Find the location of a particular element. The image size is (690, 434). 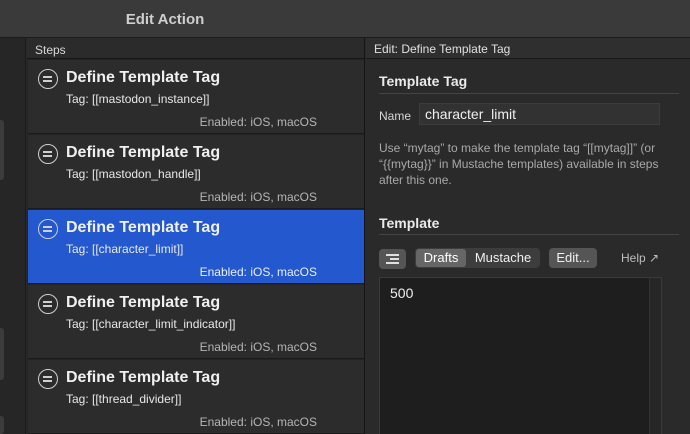

detail-header: Edit: Define Template Tag is located at coordinates (528, 48).